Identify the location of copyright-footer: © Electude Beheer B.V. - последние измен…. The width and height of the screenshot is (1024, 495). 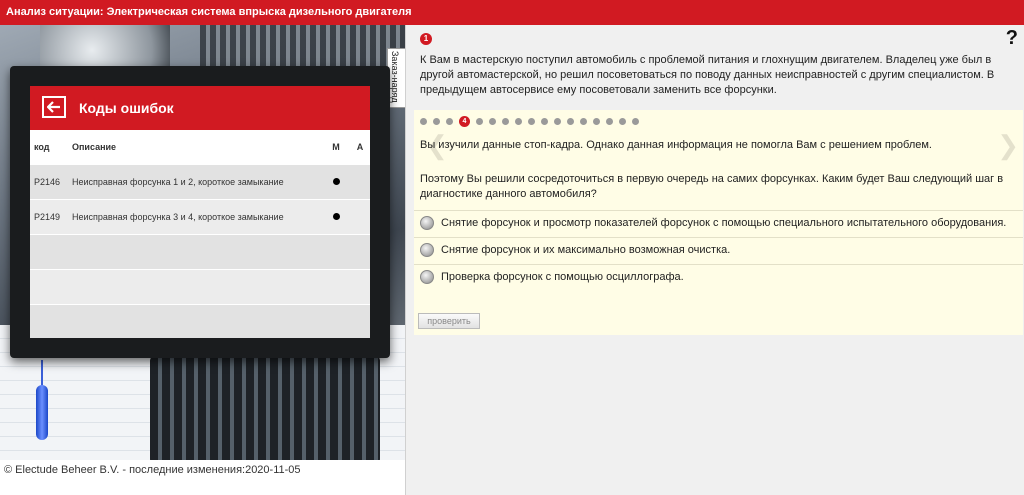
(202, 477).